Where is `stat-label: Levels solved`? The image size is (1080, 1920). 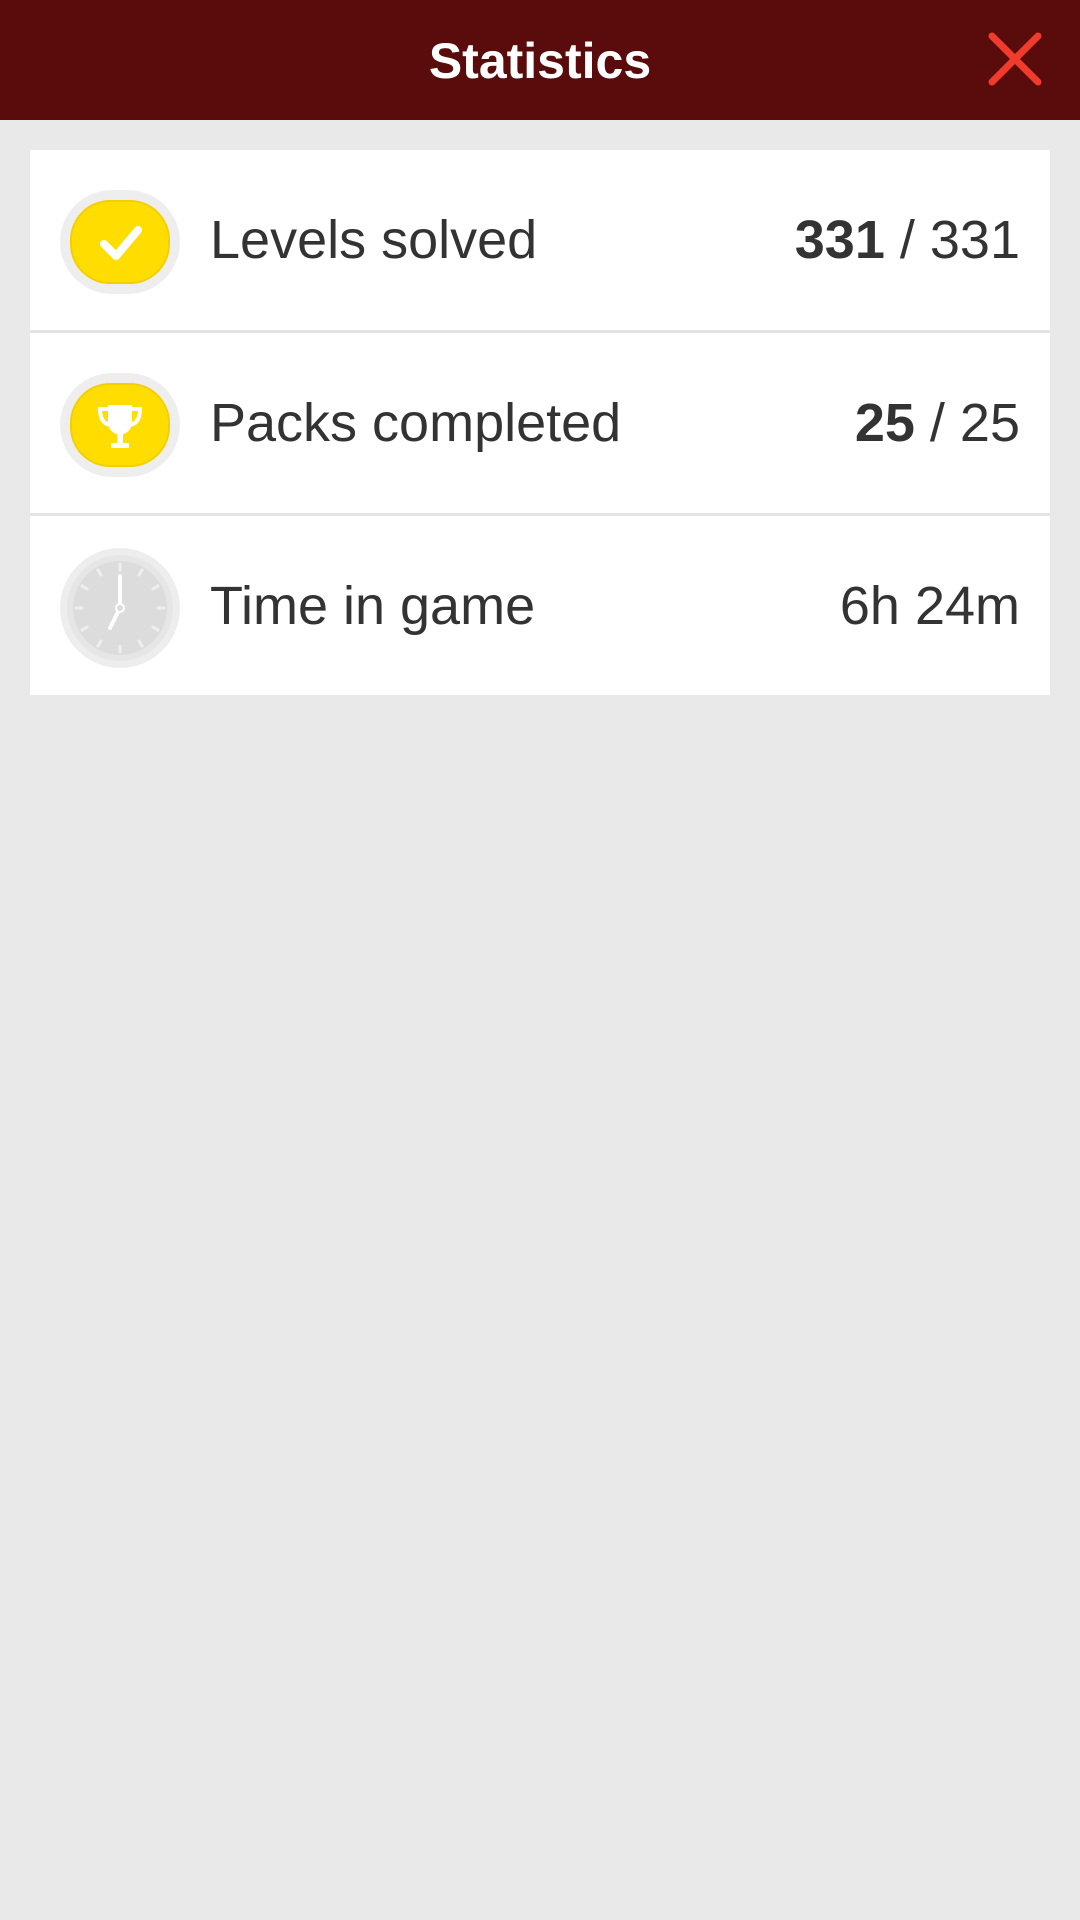
stat-label: Levels solved is located at coordinates (374, 240).